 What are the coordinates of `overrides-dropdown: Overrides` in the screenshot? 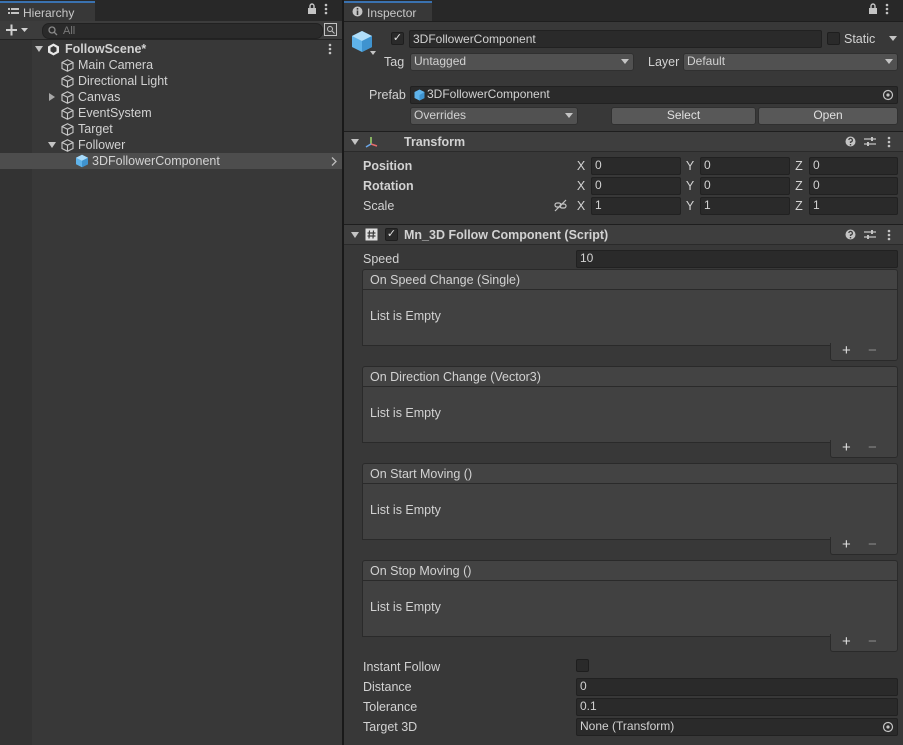 It's located at (494, 116).